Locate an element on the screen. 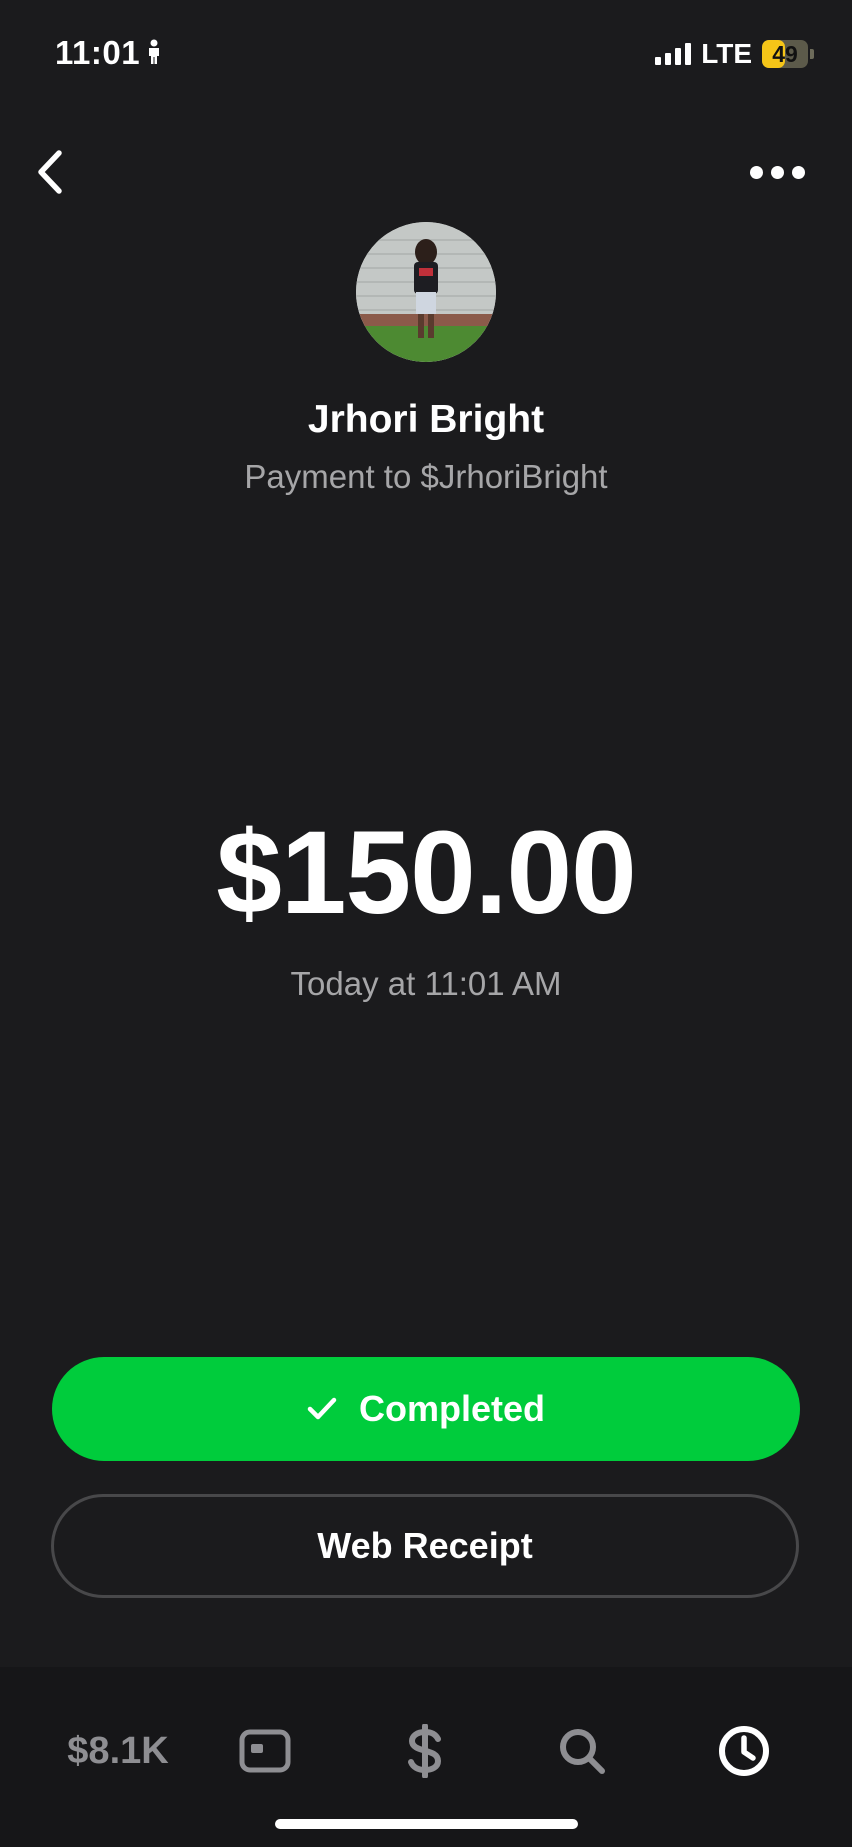 Image resolution: width=852 pixels, height=1847 pixels. more-options-button is located at coordinates (777, 172).